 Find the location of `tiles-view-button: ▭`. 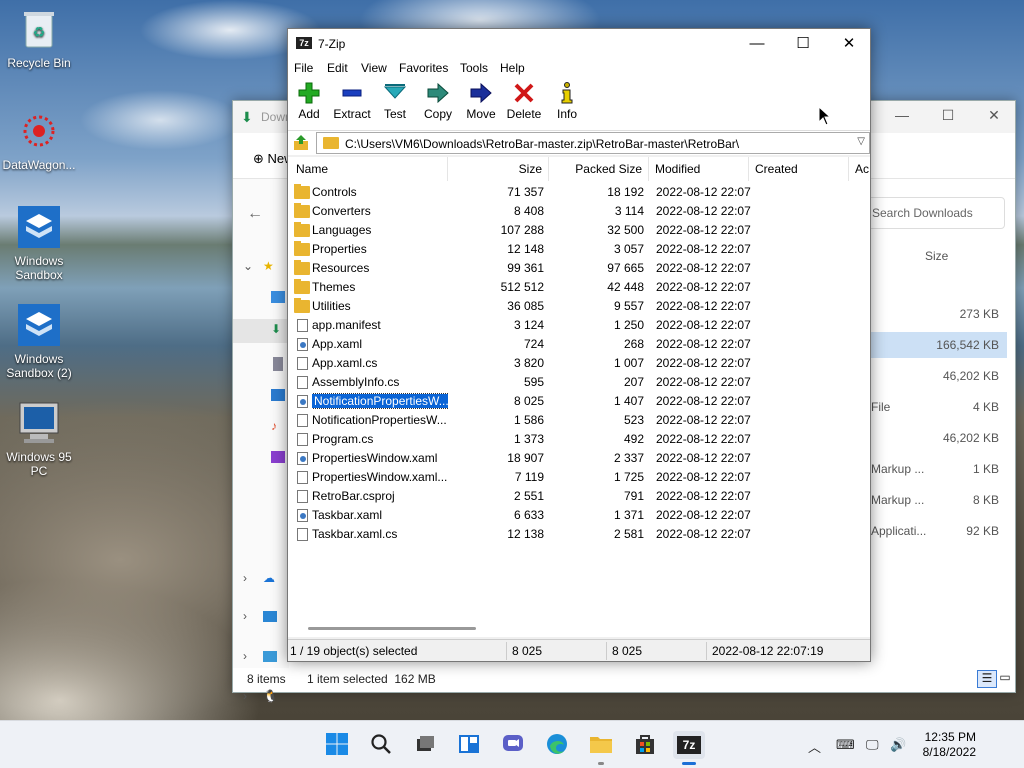

tiles-view-button: ▭ is located at coordinates (1005, 679).